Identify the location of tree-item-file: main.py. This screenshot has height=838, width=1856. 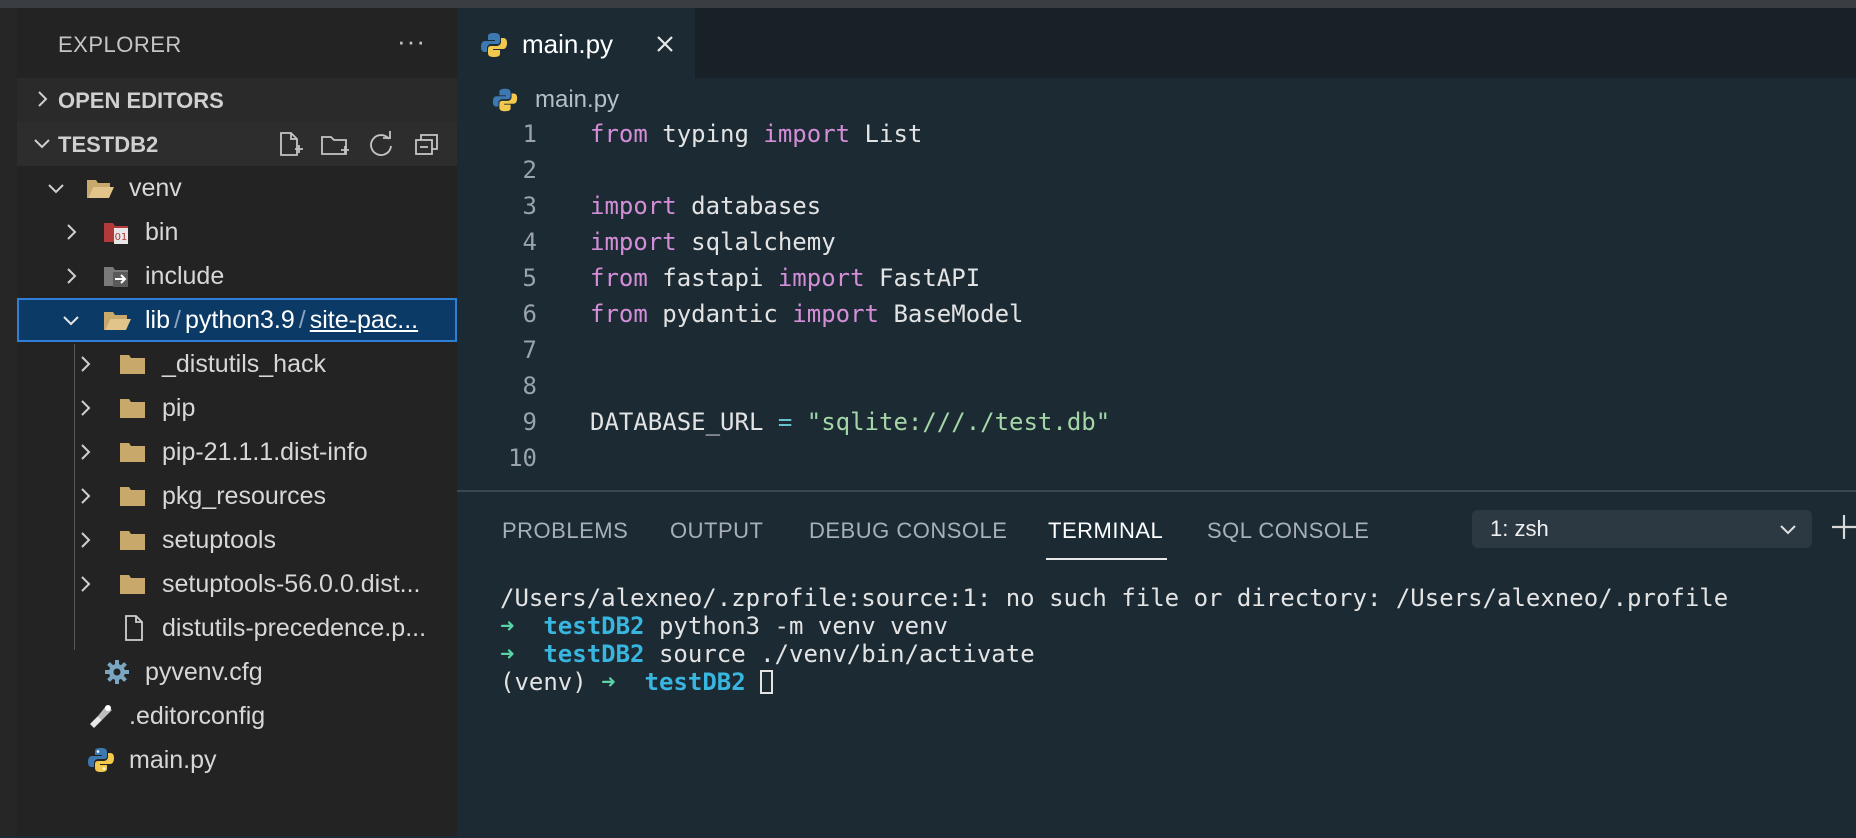
(237, 760).